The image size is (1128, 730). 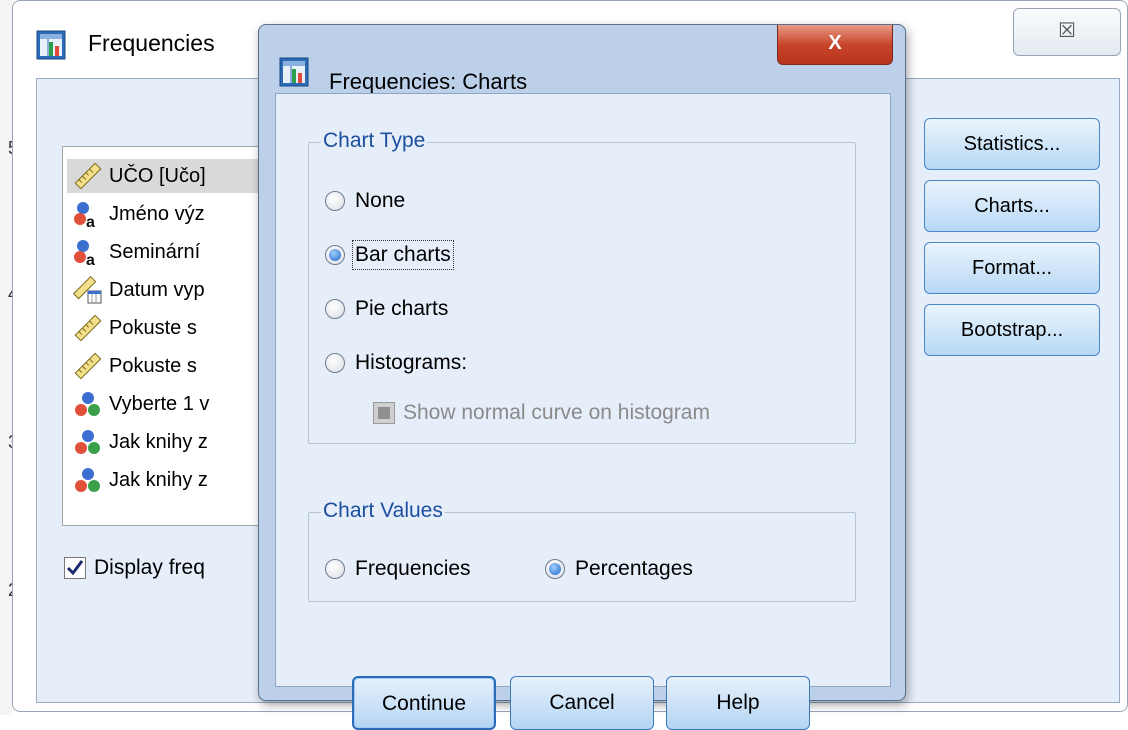 What do you see at coordinates (424, 703) in the screenshot?
I see `continue-button: Continue` at bounding box center [424, 703].